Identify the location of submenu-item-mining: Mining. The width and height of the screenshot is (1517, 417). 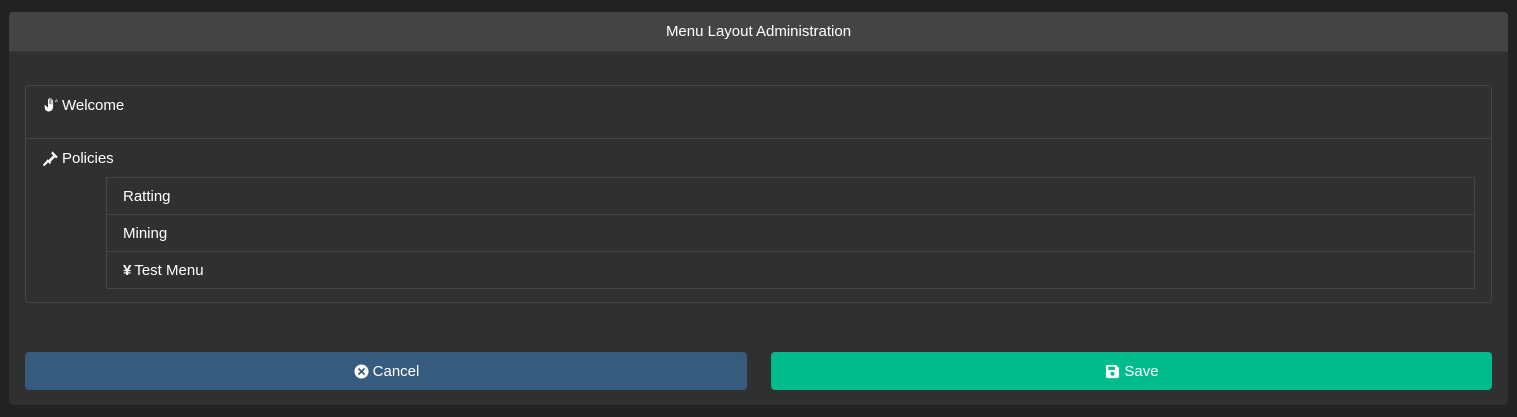
(790, 233).